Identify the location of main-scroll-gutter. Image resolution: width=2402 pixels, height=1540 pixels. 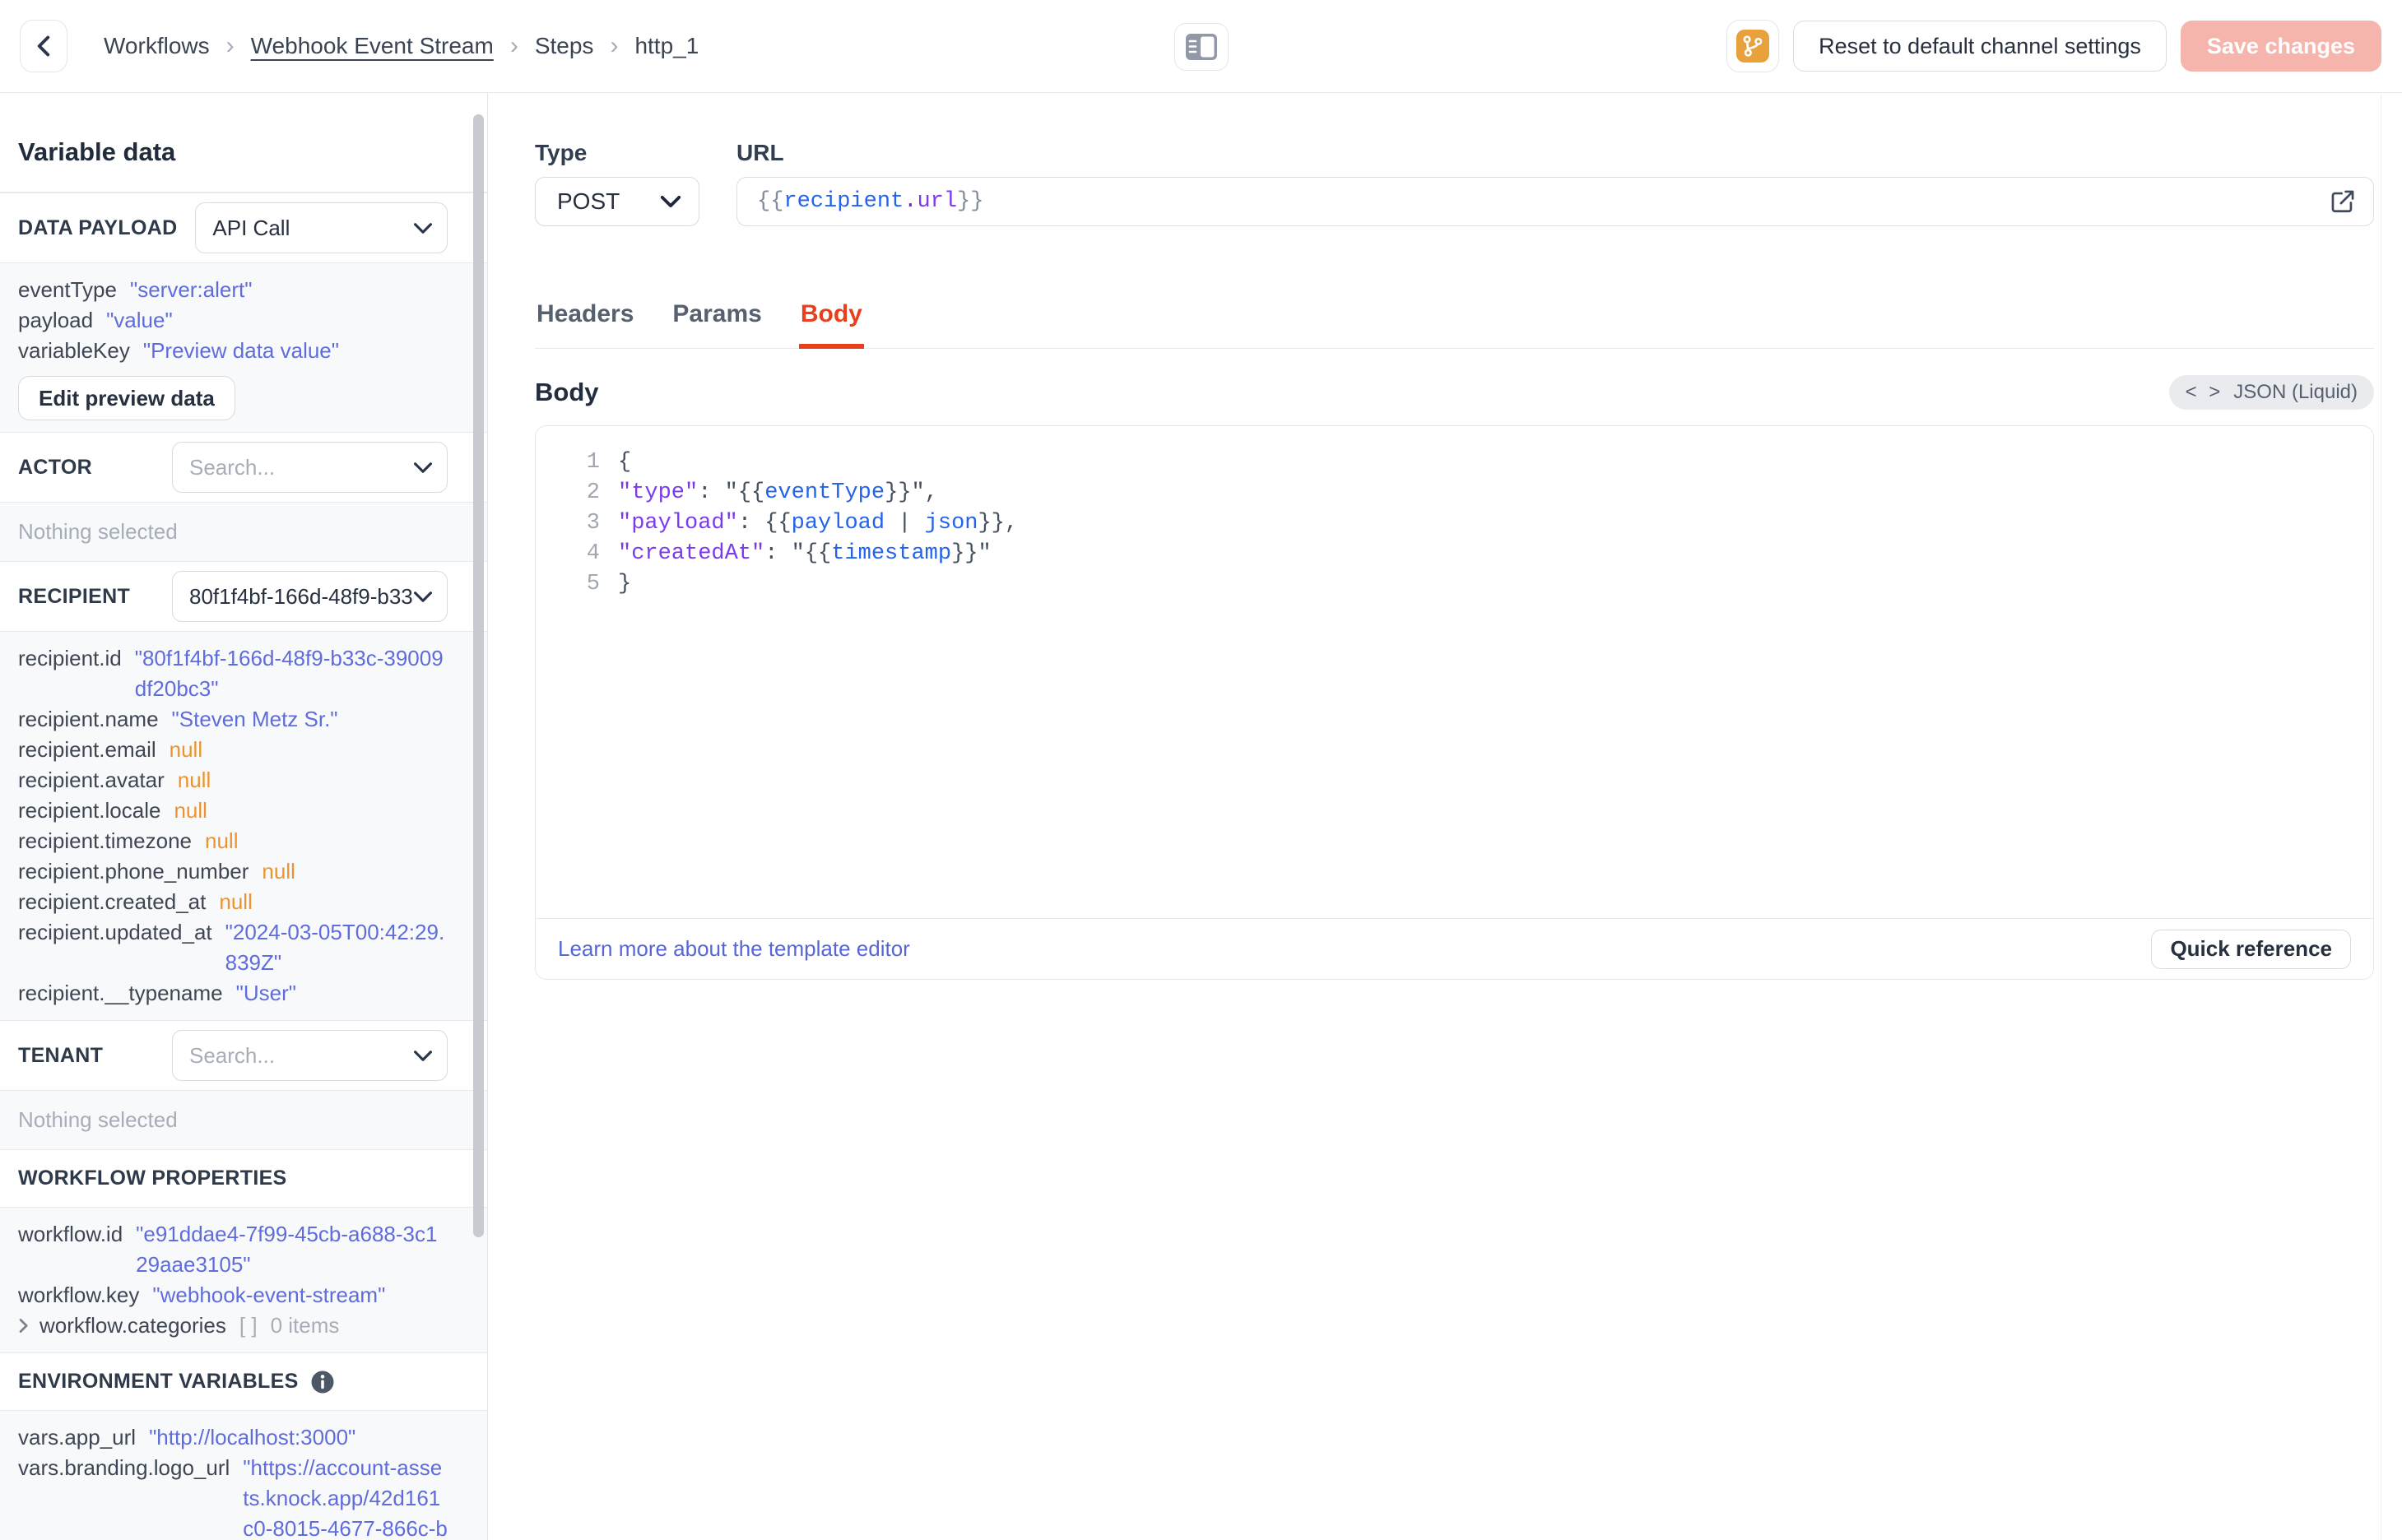
(2391, 817).